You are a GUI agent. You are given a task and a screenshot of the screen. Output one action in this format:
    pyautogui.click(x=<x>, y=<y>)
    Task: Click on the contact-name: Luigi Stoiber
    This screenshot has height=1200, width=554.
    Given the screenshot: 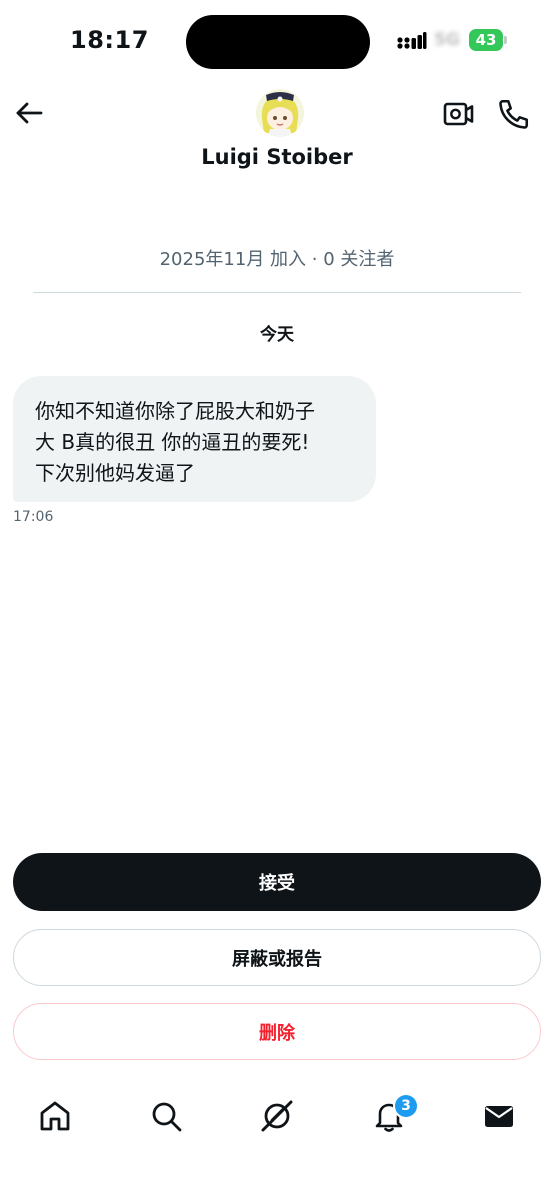 What is the action you would take?
    pyautogui.click(x=277, y=157)
    